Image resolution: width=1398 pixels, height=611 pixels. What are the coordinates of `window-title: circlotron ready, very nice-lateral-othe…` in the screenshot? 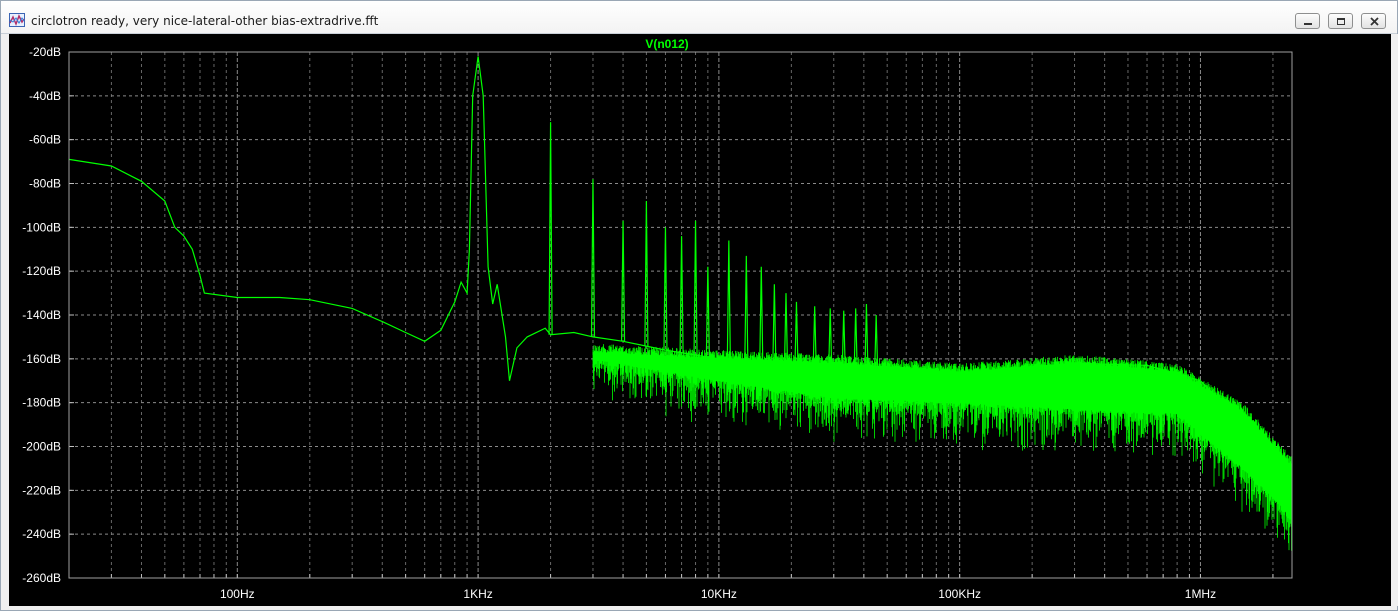 It's located at (205, 21).